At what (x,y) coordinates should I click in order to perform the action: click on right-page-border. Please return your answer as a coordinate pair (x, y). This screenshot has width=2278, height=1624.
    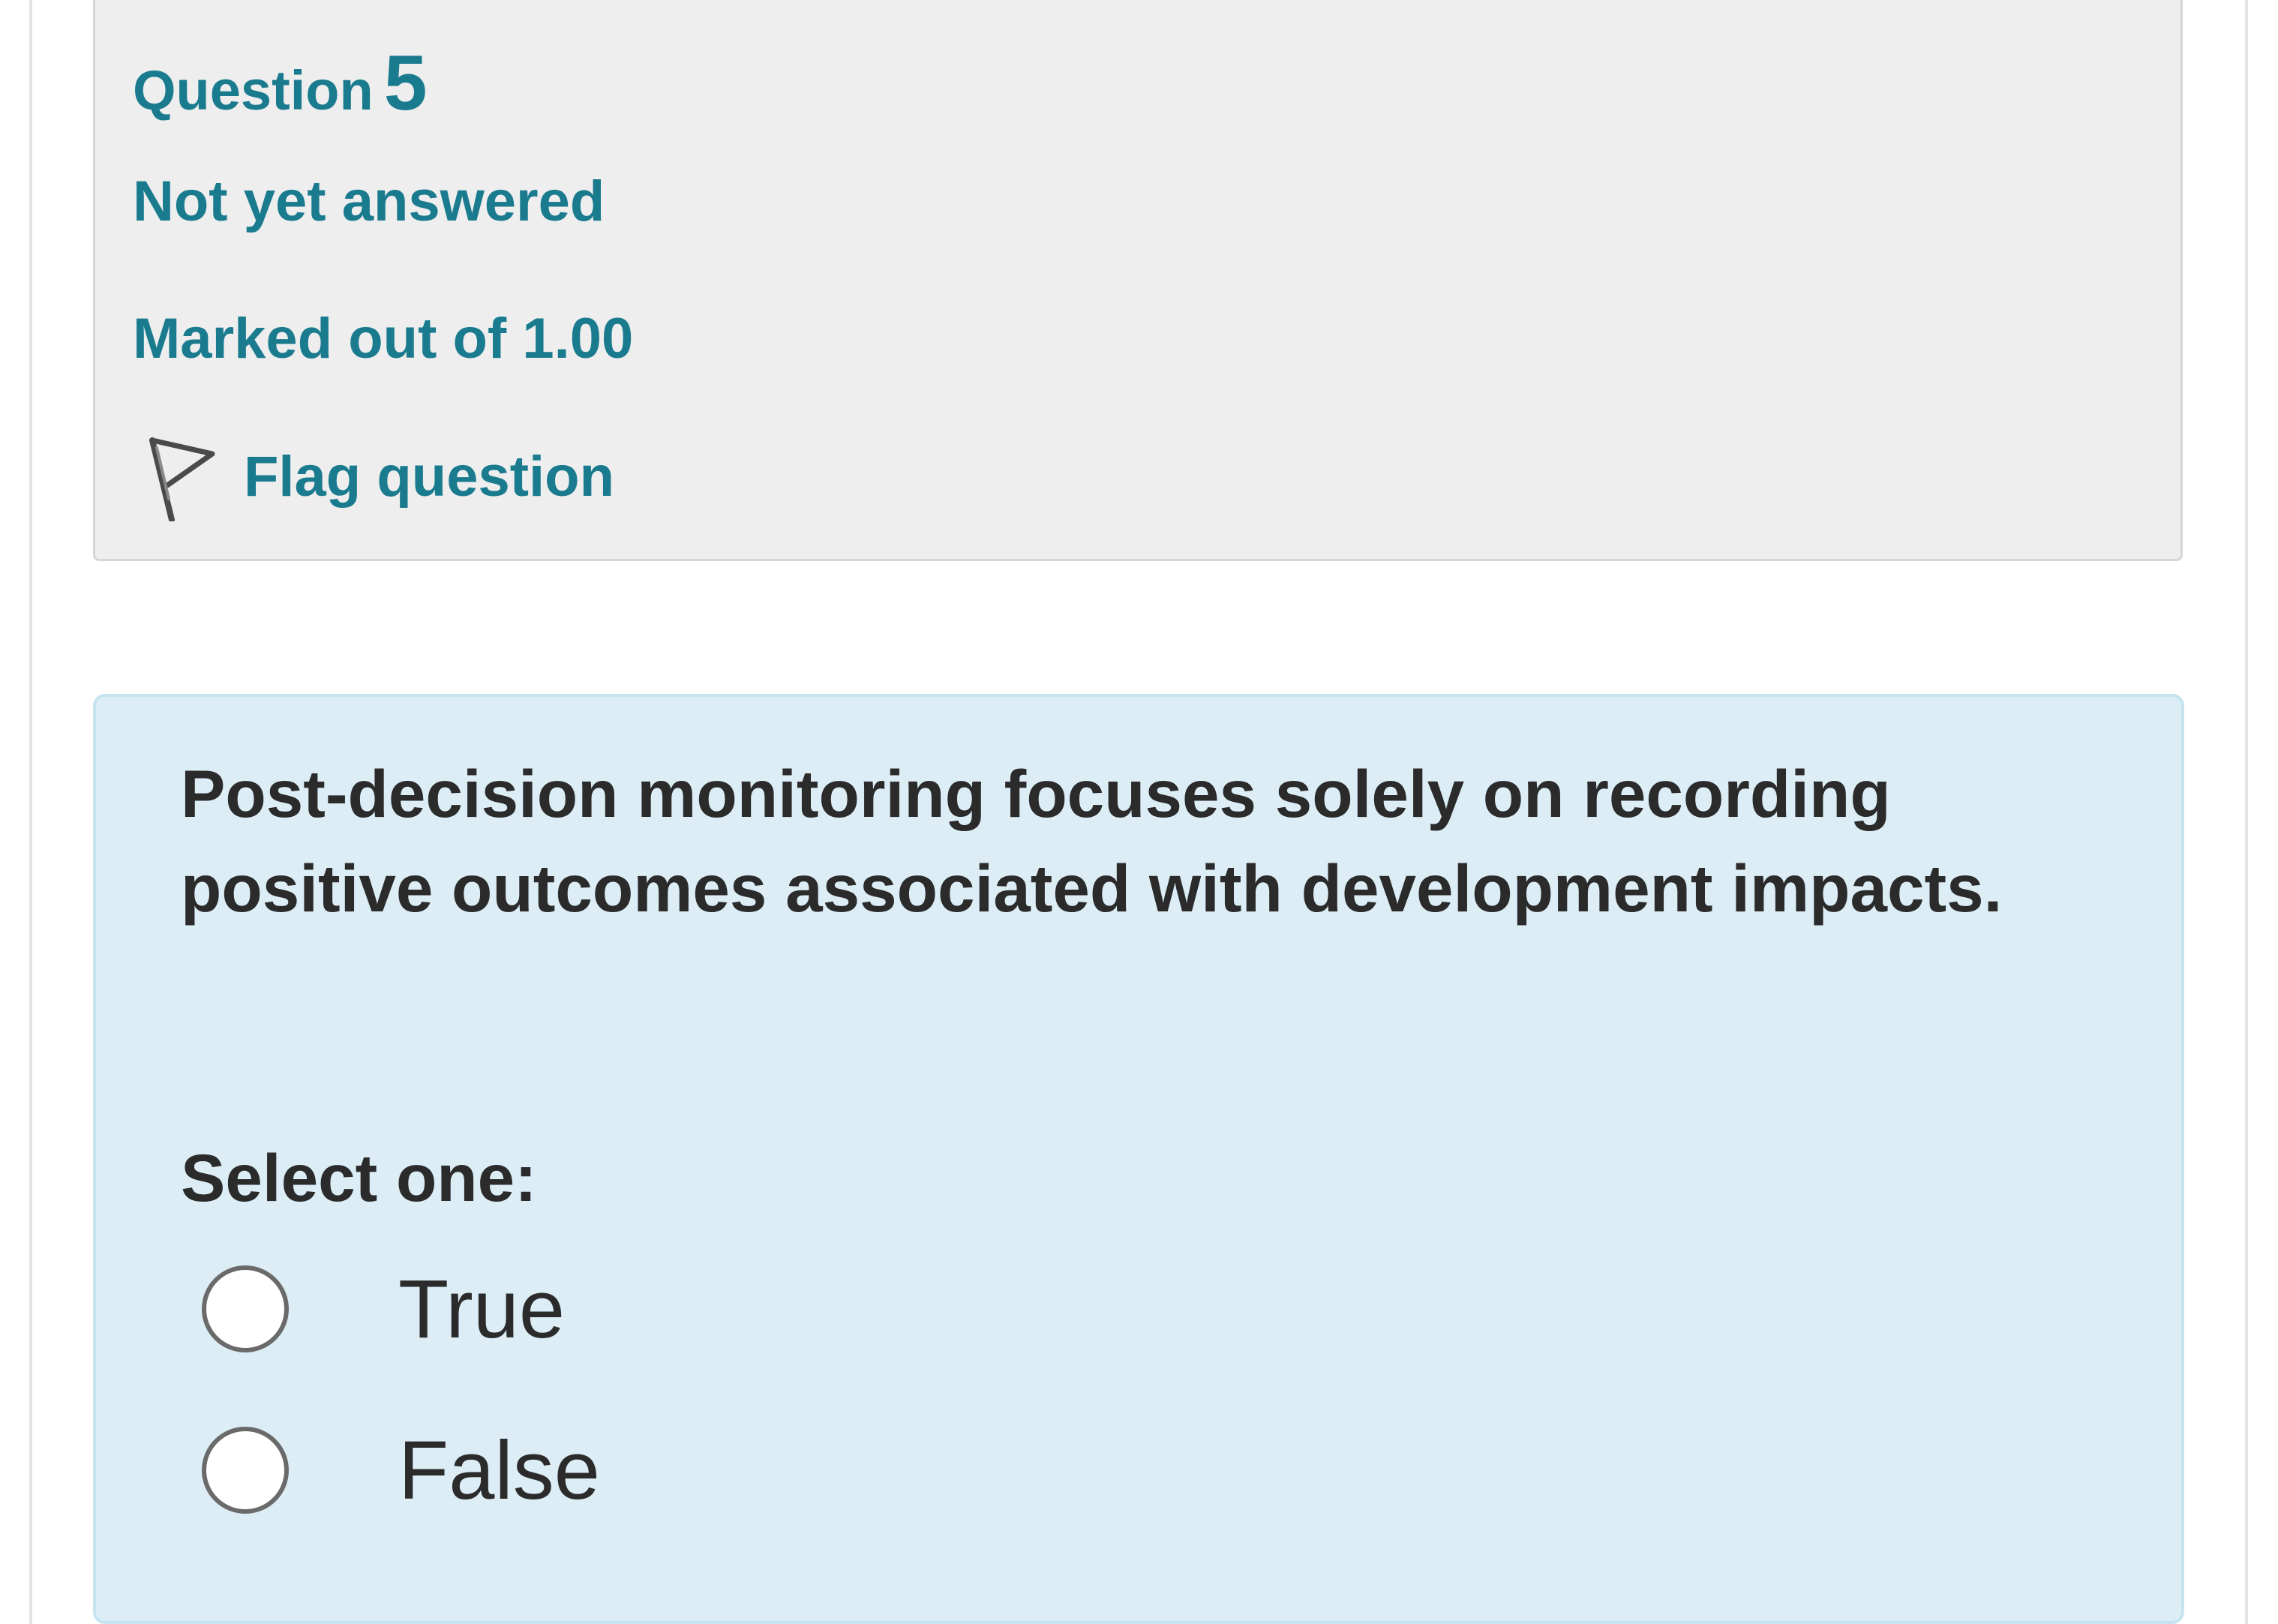
    Looking at the image, I should click on (2246, 812).